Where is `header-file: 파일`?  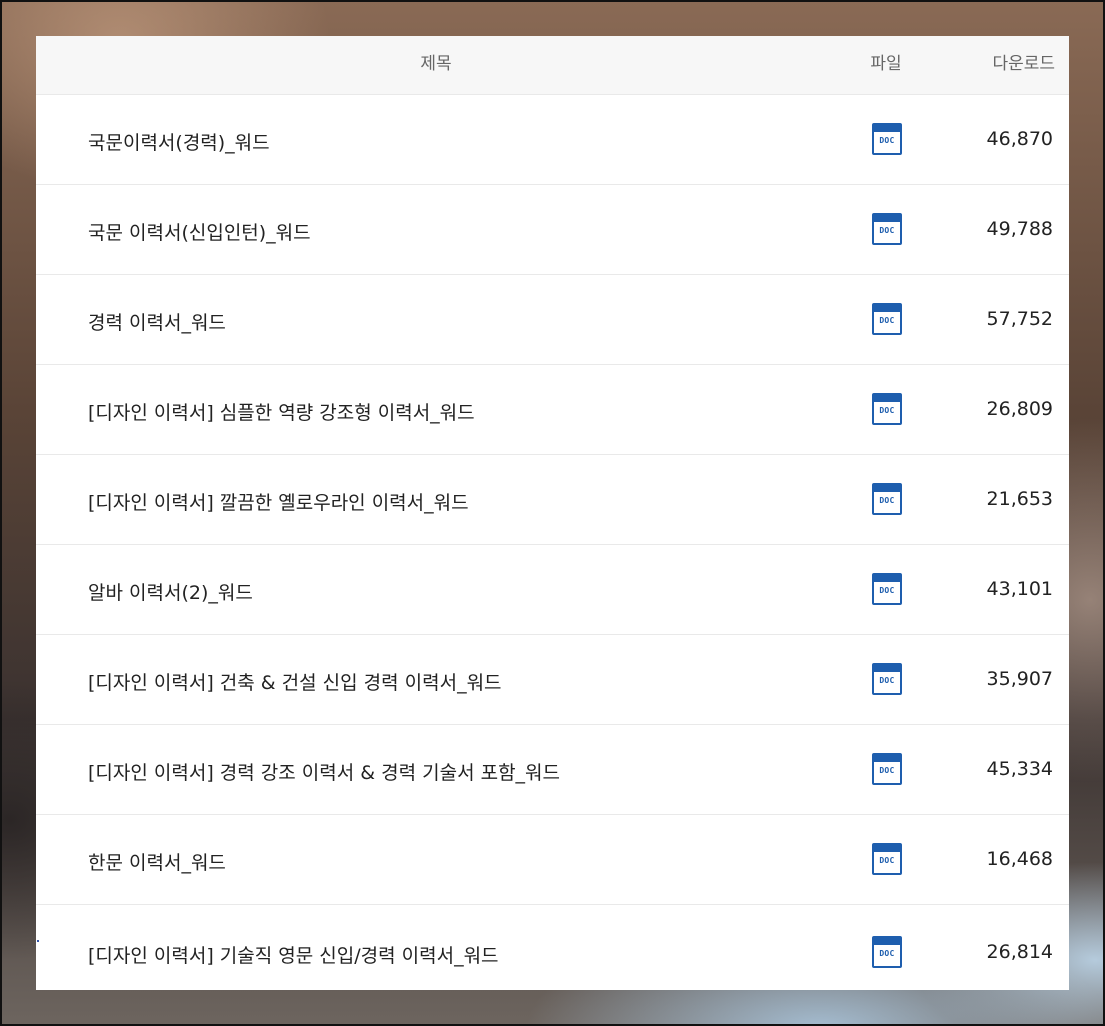 header-file: 파일 is located at coordinates (886, 64).